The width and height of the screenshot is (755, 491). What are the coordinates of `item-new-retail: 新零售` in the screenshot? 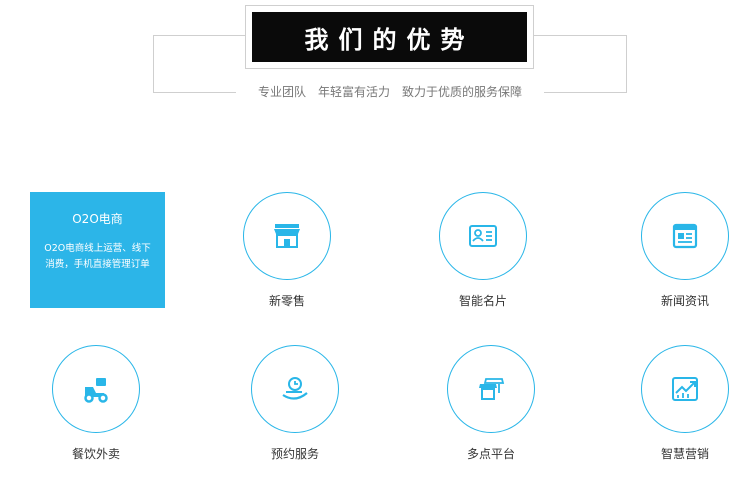 It's located at (287, 250).